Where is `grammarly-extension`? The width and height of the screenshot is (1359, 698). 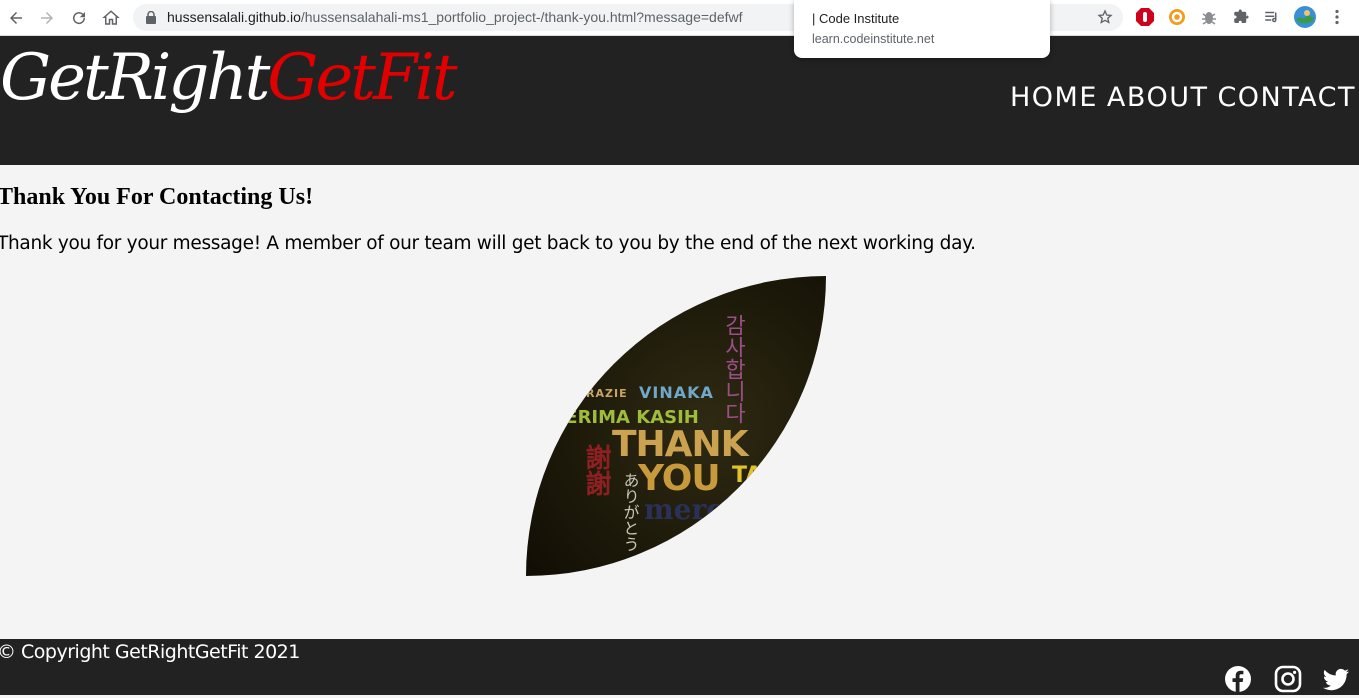 grammarly-extension is located at coordinates (1177, 17).